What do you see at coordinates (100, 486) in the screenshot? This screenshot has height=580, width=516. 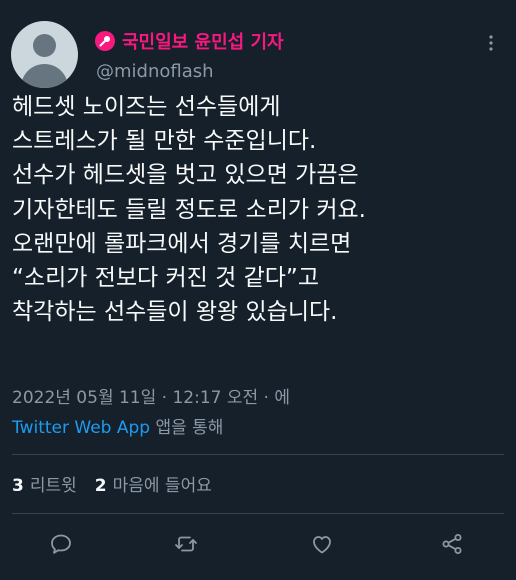 I see `likes-count: 2` at bounding box center [100, 486].